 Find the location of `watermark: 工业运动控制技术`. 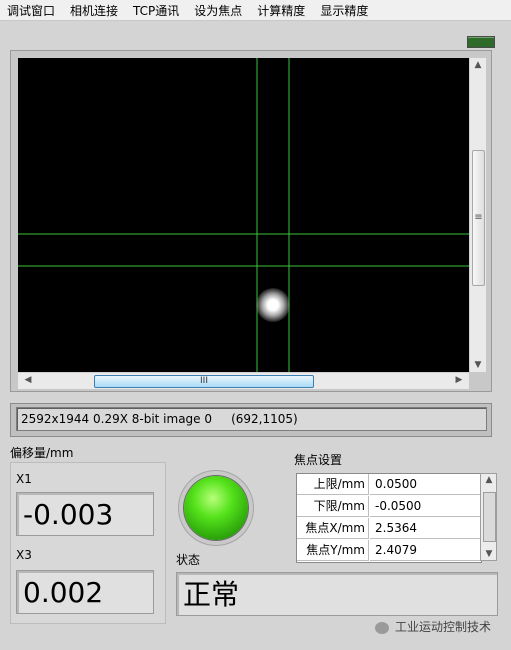

watermark: 工业运动控制技术 is located at coordinates (433, 626).